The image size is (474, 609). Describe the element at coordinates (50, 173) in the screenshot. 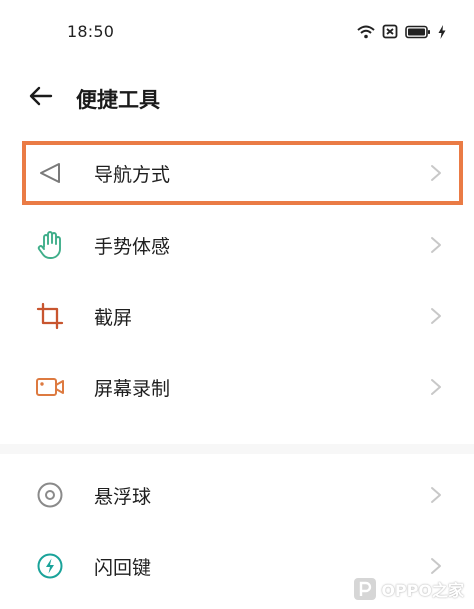

I see `navigation-triangle-icon` at that location.